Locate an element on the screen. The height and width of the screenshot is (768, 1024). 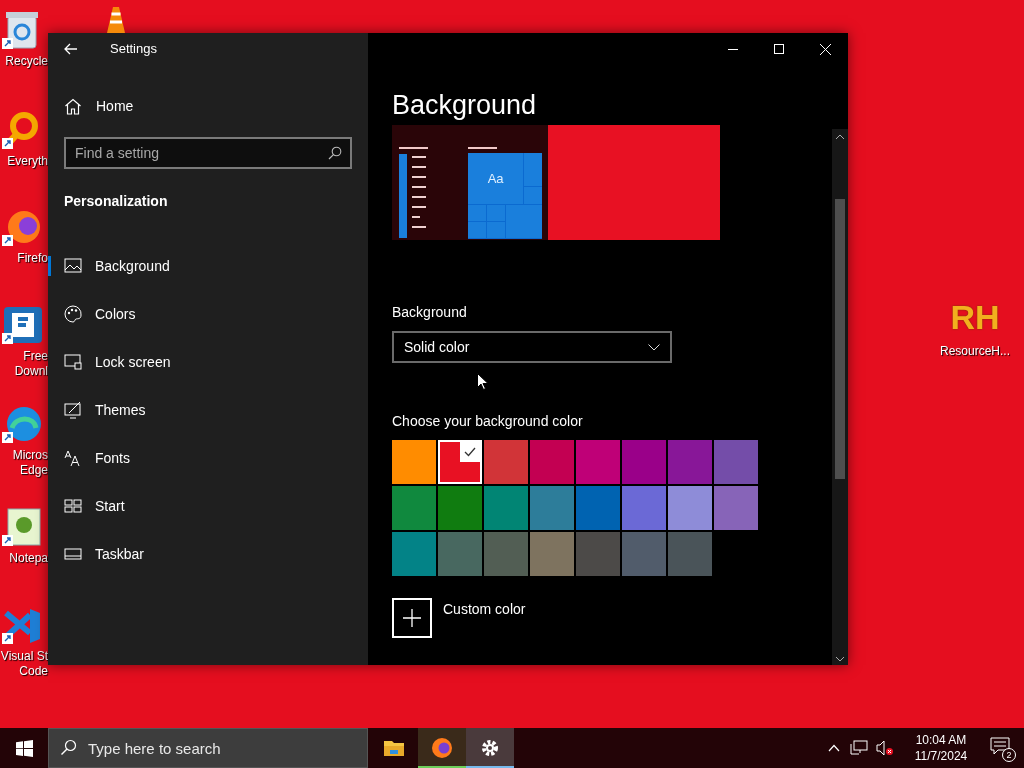
windows-logo-icon is located at coordinates (24, 748).